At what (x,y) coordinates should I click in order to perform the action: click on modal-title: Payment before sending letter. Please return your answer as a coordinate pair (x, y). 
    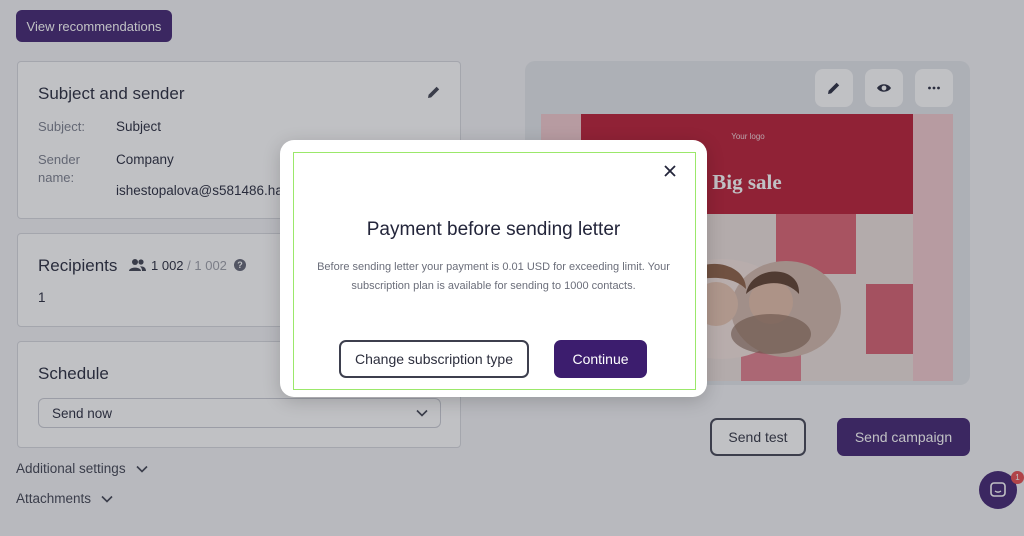
    Looking at the image, I should click on (493, 229).